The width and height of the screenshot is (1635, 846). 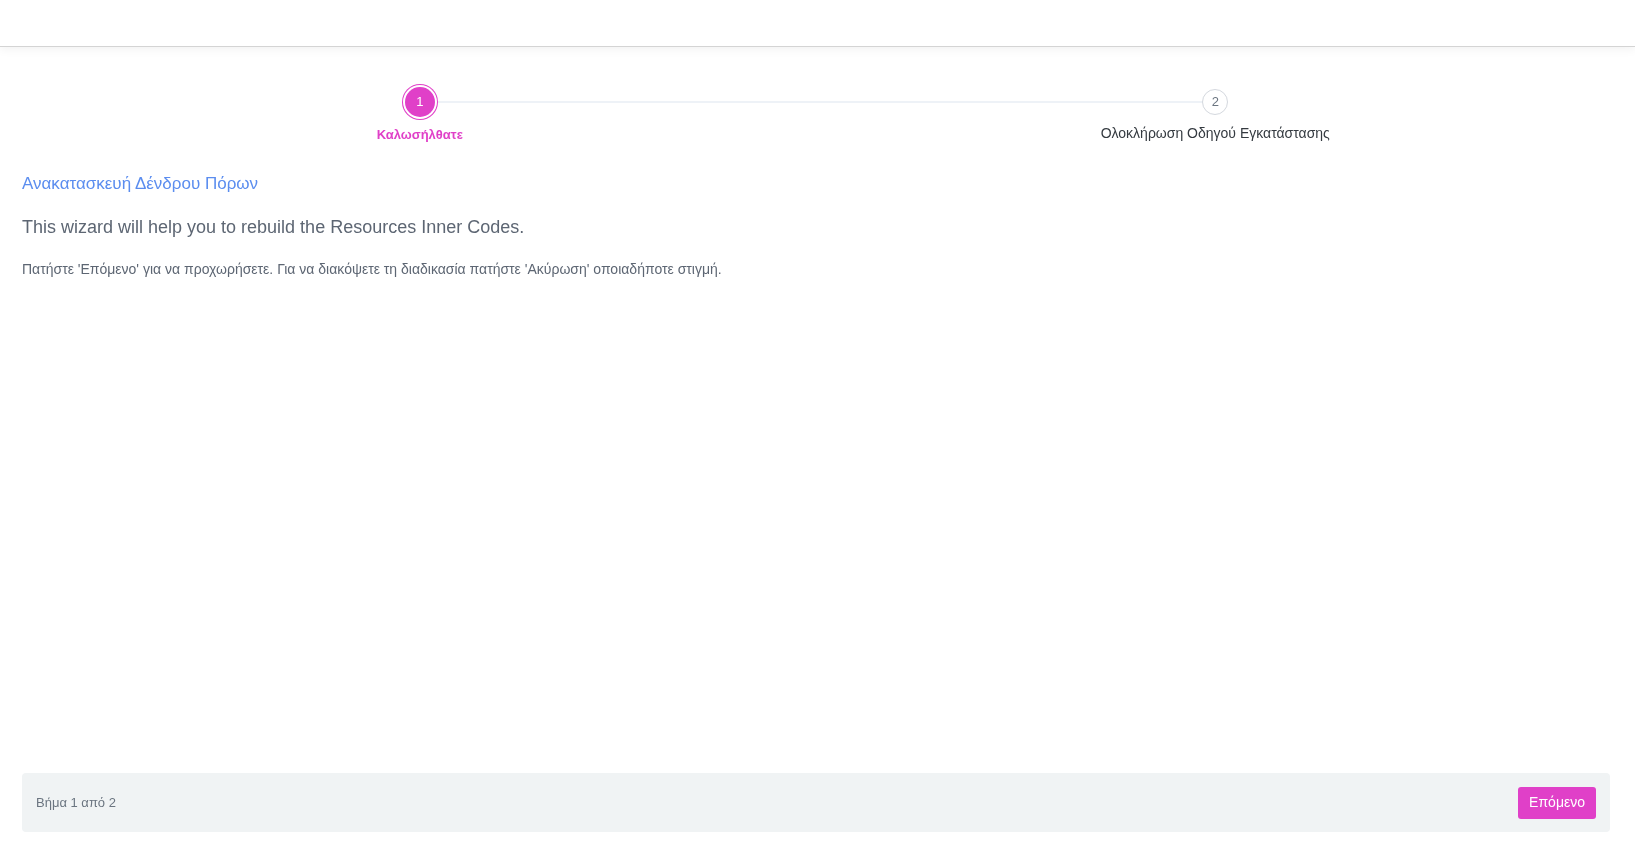 I want to click on instructions-text: Πατήστε 'Επόμενο' για να προχωρήσετε. Για να διακόψετε τη διαδικασία πατήστε 'Ακύρωση' οποιαδήποτε στιγμή., so click(x=372, y=269).